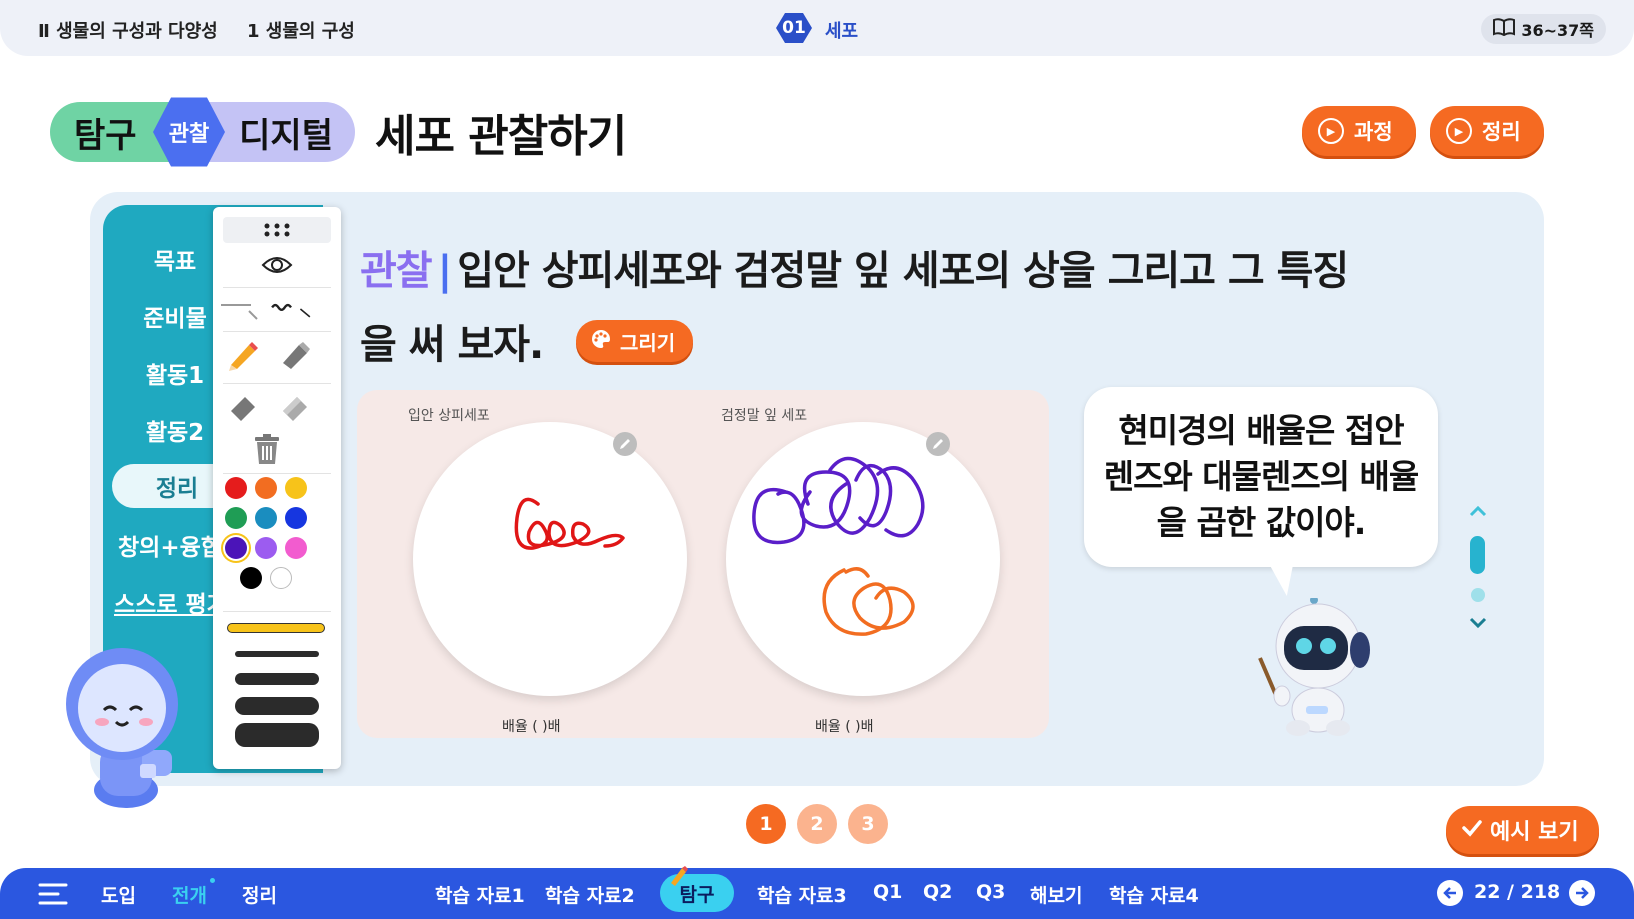 This screenshot has width=1634, height=919. I want to click on active-dot, so click(212, 880).